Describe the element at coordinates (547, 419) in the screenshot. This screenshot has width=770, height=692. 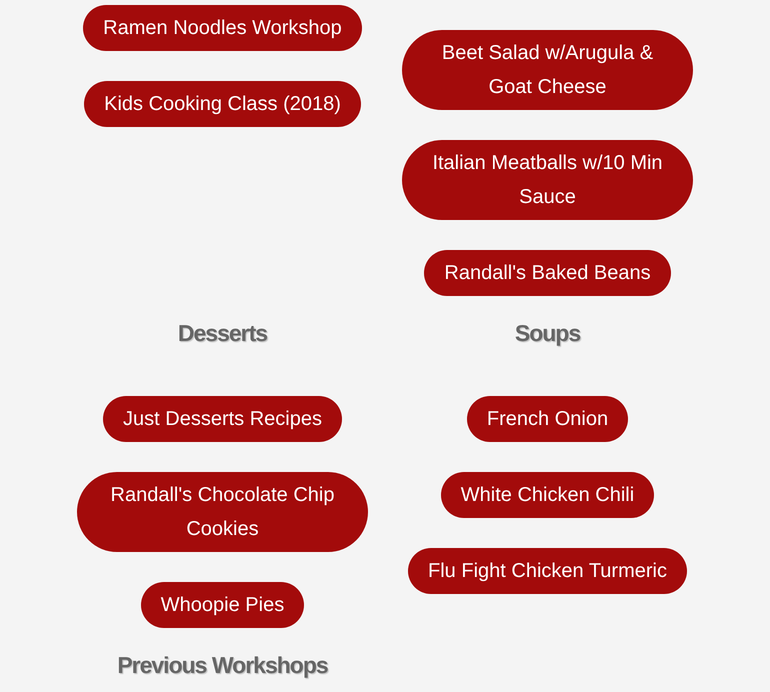
I see `recipe-link-button: French Onion` at that location.